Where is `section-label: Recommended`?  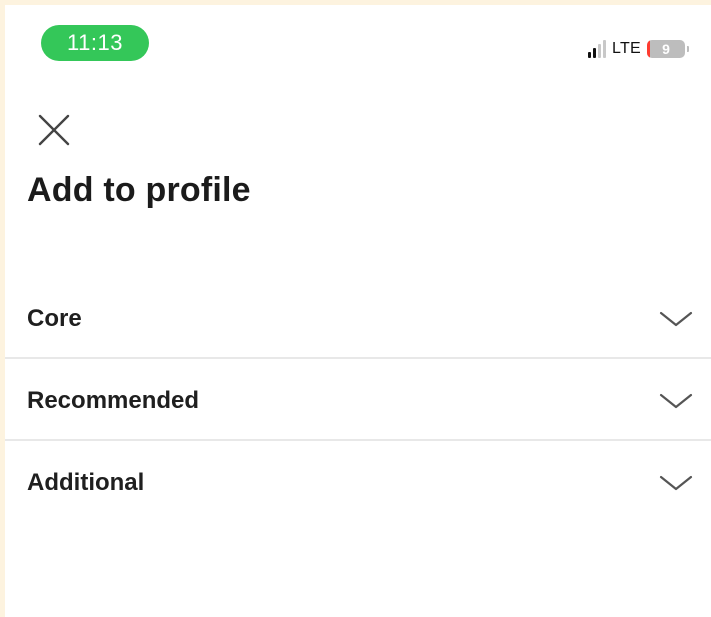
section-label: Recommended is located at coordinates (113, 400).